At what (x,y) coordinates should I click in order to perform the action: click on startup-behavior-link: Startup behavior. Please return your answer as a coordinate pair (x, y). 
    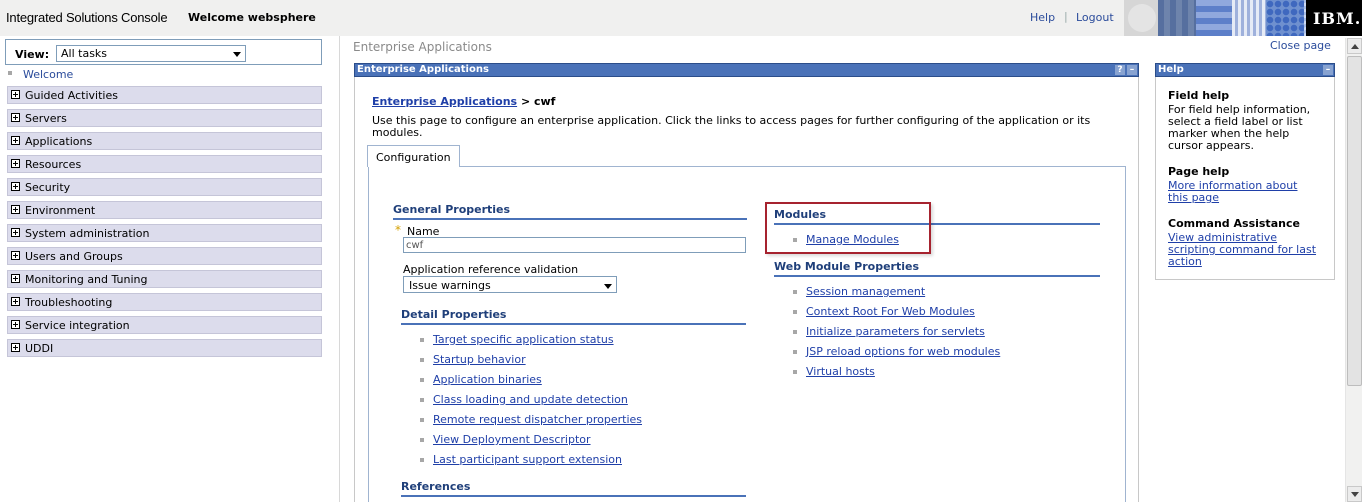
    Looking at the image, I should click on (479, 359).